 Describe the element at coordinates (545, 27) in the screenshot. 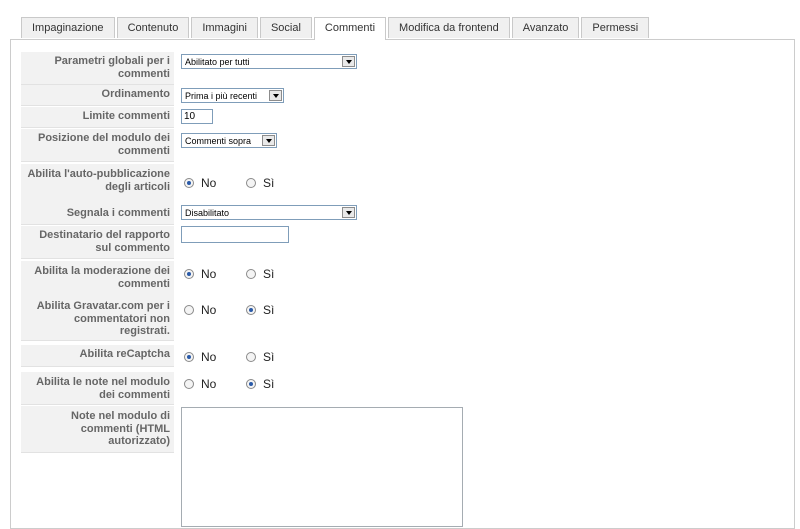

I see `tab-avanzato: Avanzato` at that location.